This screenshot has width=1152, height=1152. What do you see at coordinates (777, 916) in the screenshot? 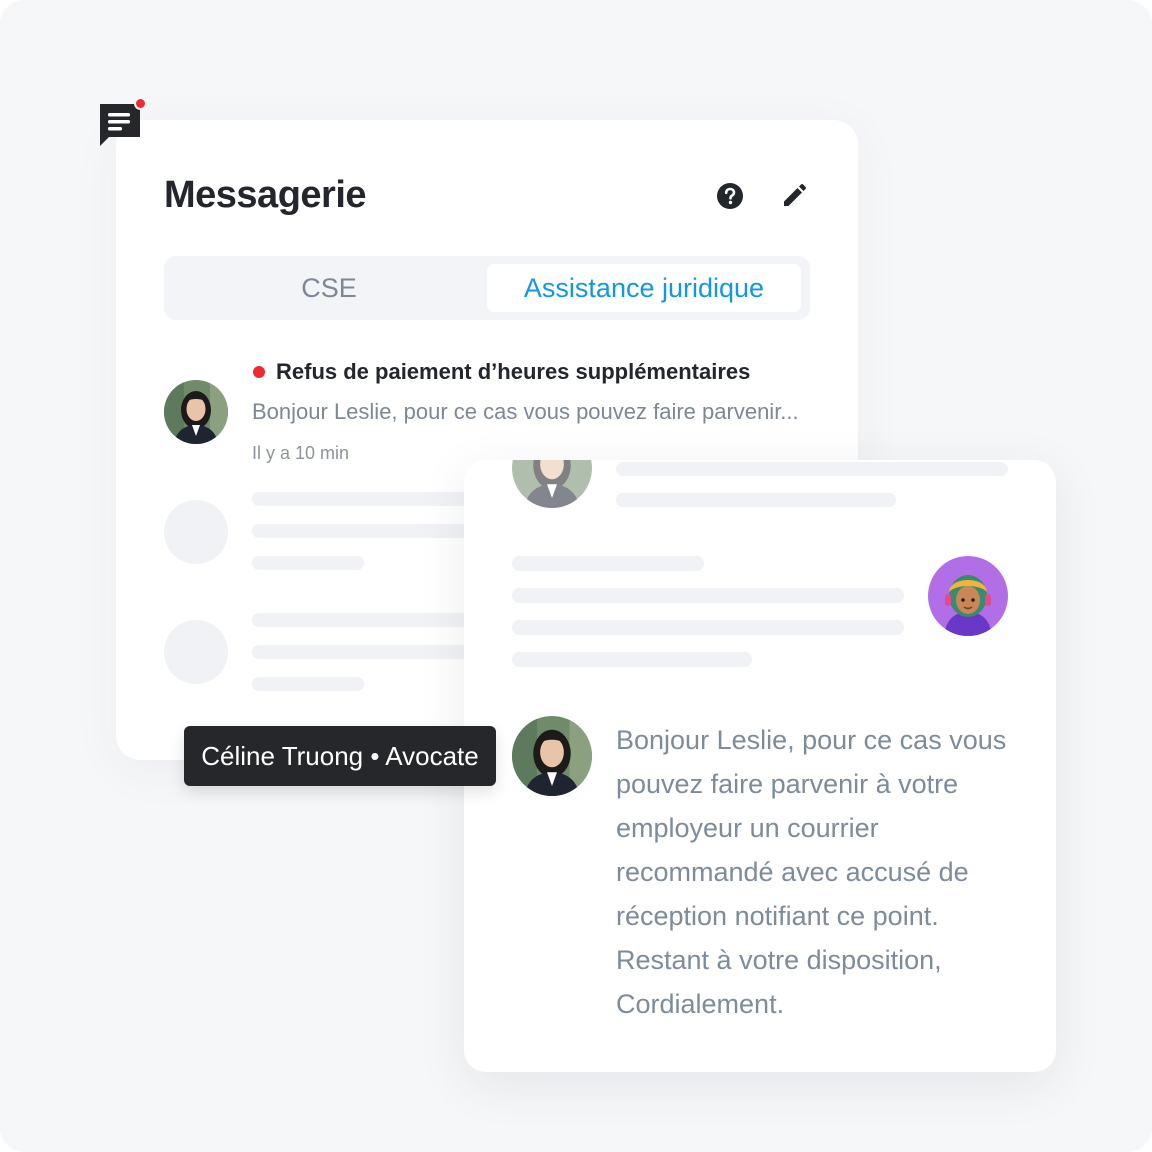
I see `message-line: réception notifiant ce point.` at bounding box center [777, 916].